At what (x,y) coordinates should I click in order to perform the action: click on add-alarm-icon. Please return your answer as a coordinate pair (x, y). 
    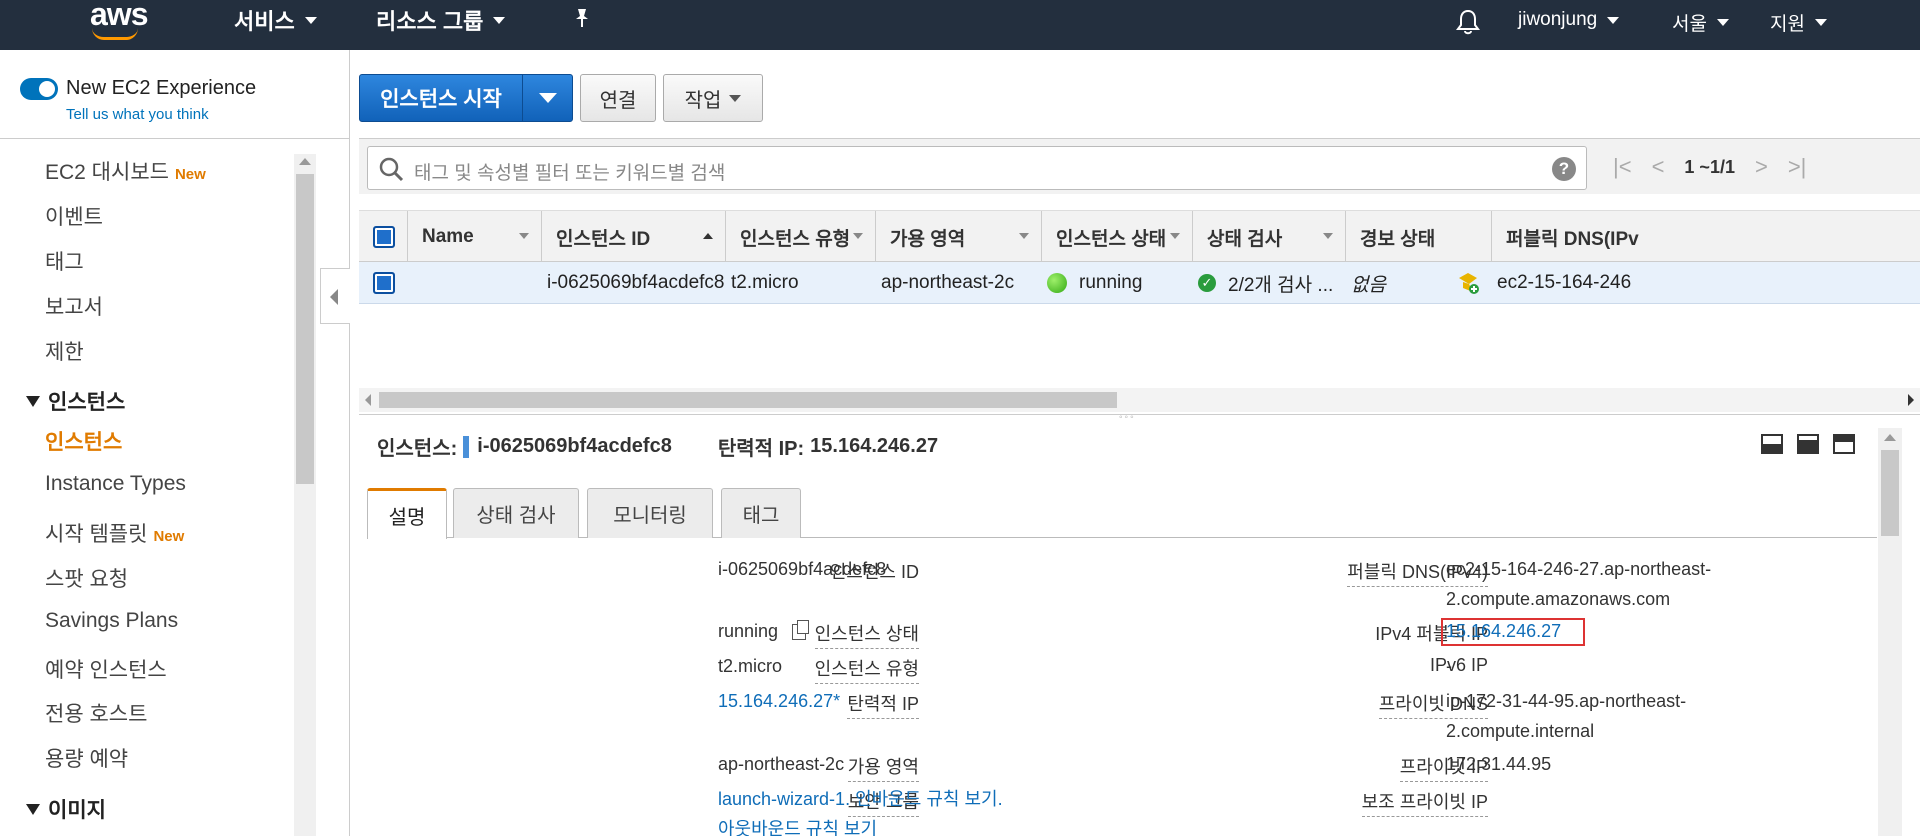
    Looking at the image, I should click on (1468, 283).